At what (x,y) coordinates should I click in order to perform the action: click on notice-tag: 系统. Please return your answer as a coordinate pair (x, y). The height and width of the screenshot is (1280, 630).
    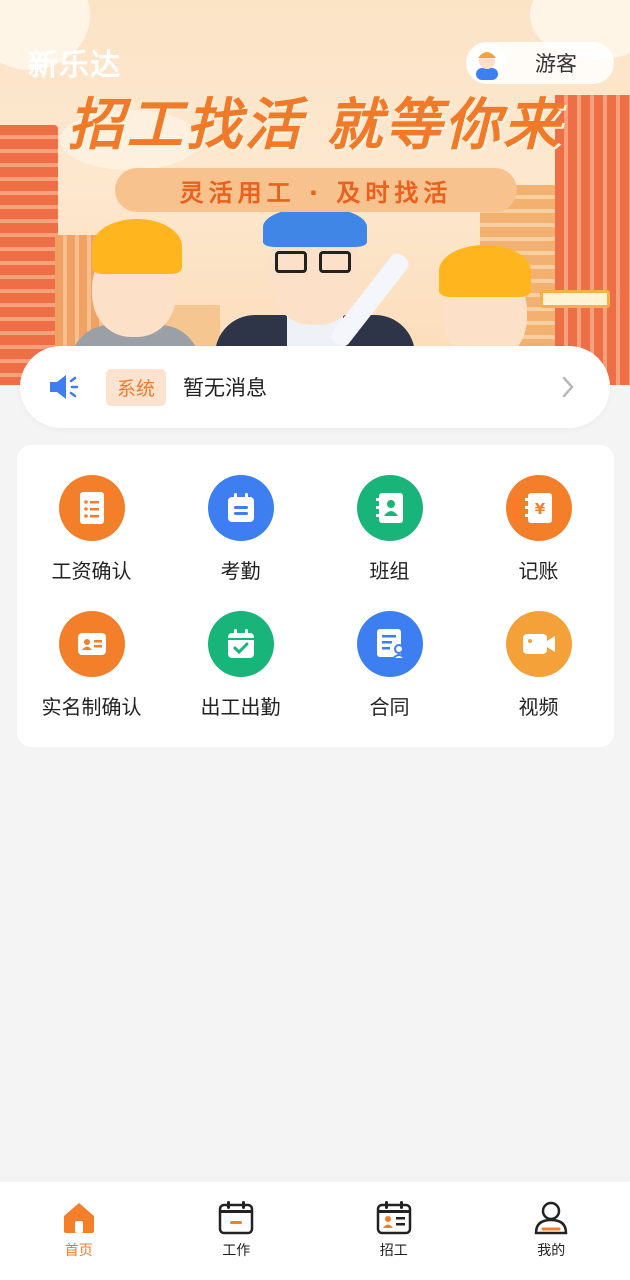
    Looking at the image, I should click on (136, 387).